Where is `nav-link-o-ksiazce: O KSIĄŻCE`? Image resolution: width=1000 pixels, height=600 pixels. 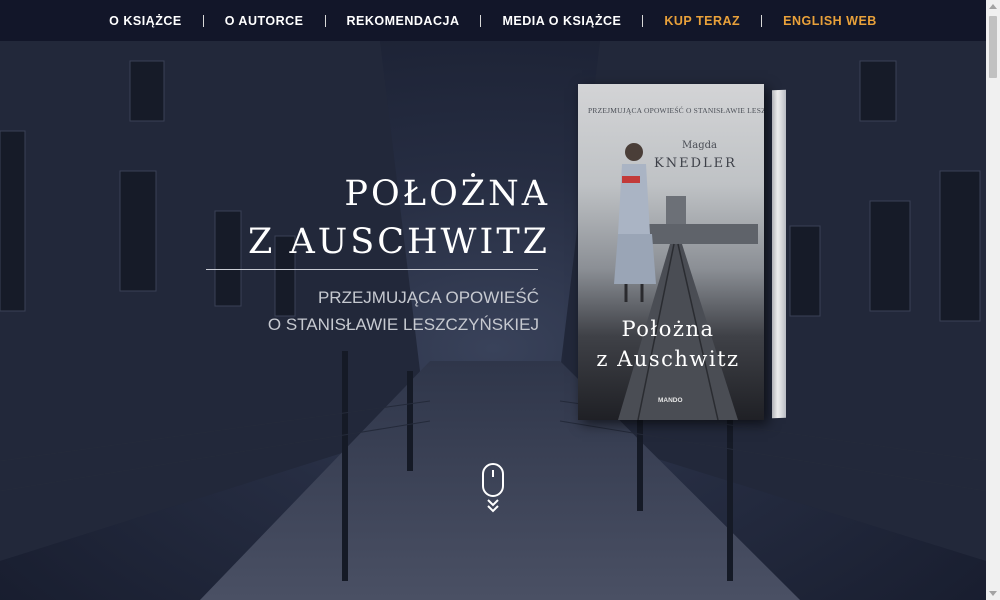
nav-link-o-ksiazce: O KSIĄŻCE is located at coordinates (145, 21).